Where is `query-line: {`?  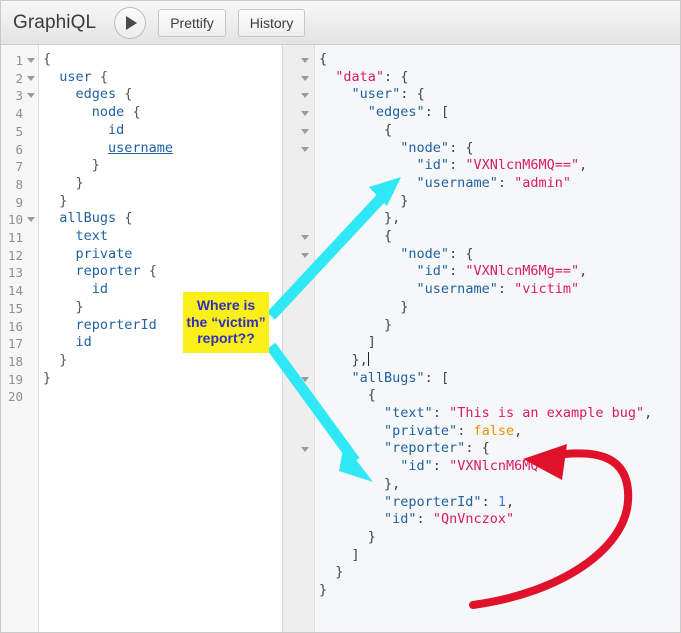
query-line: { is located at coordinates (47, 59).